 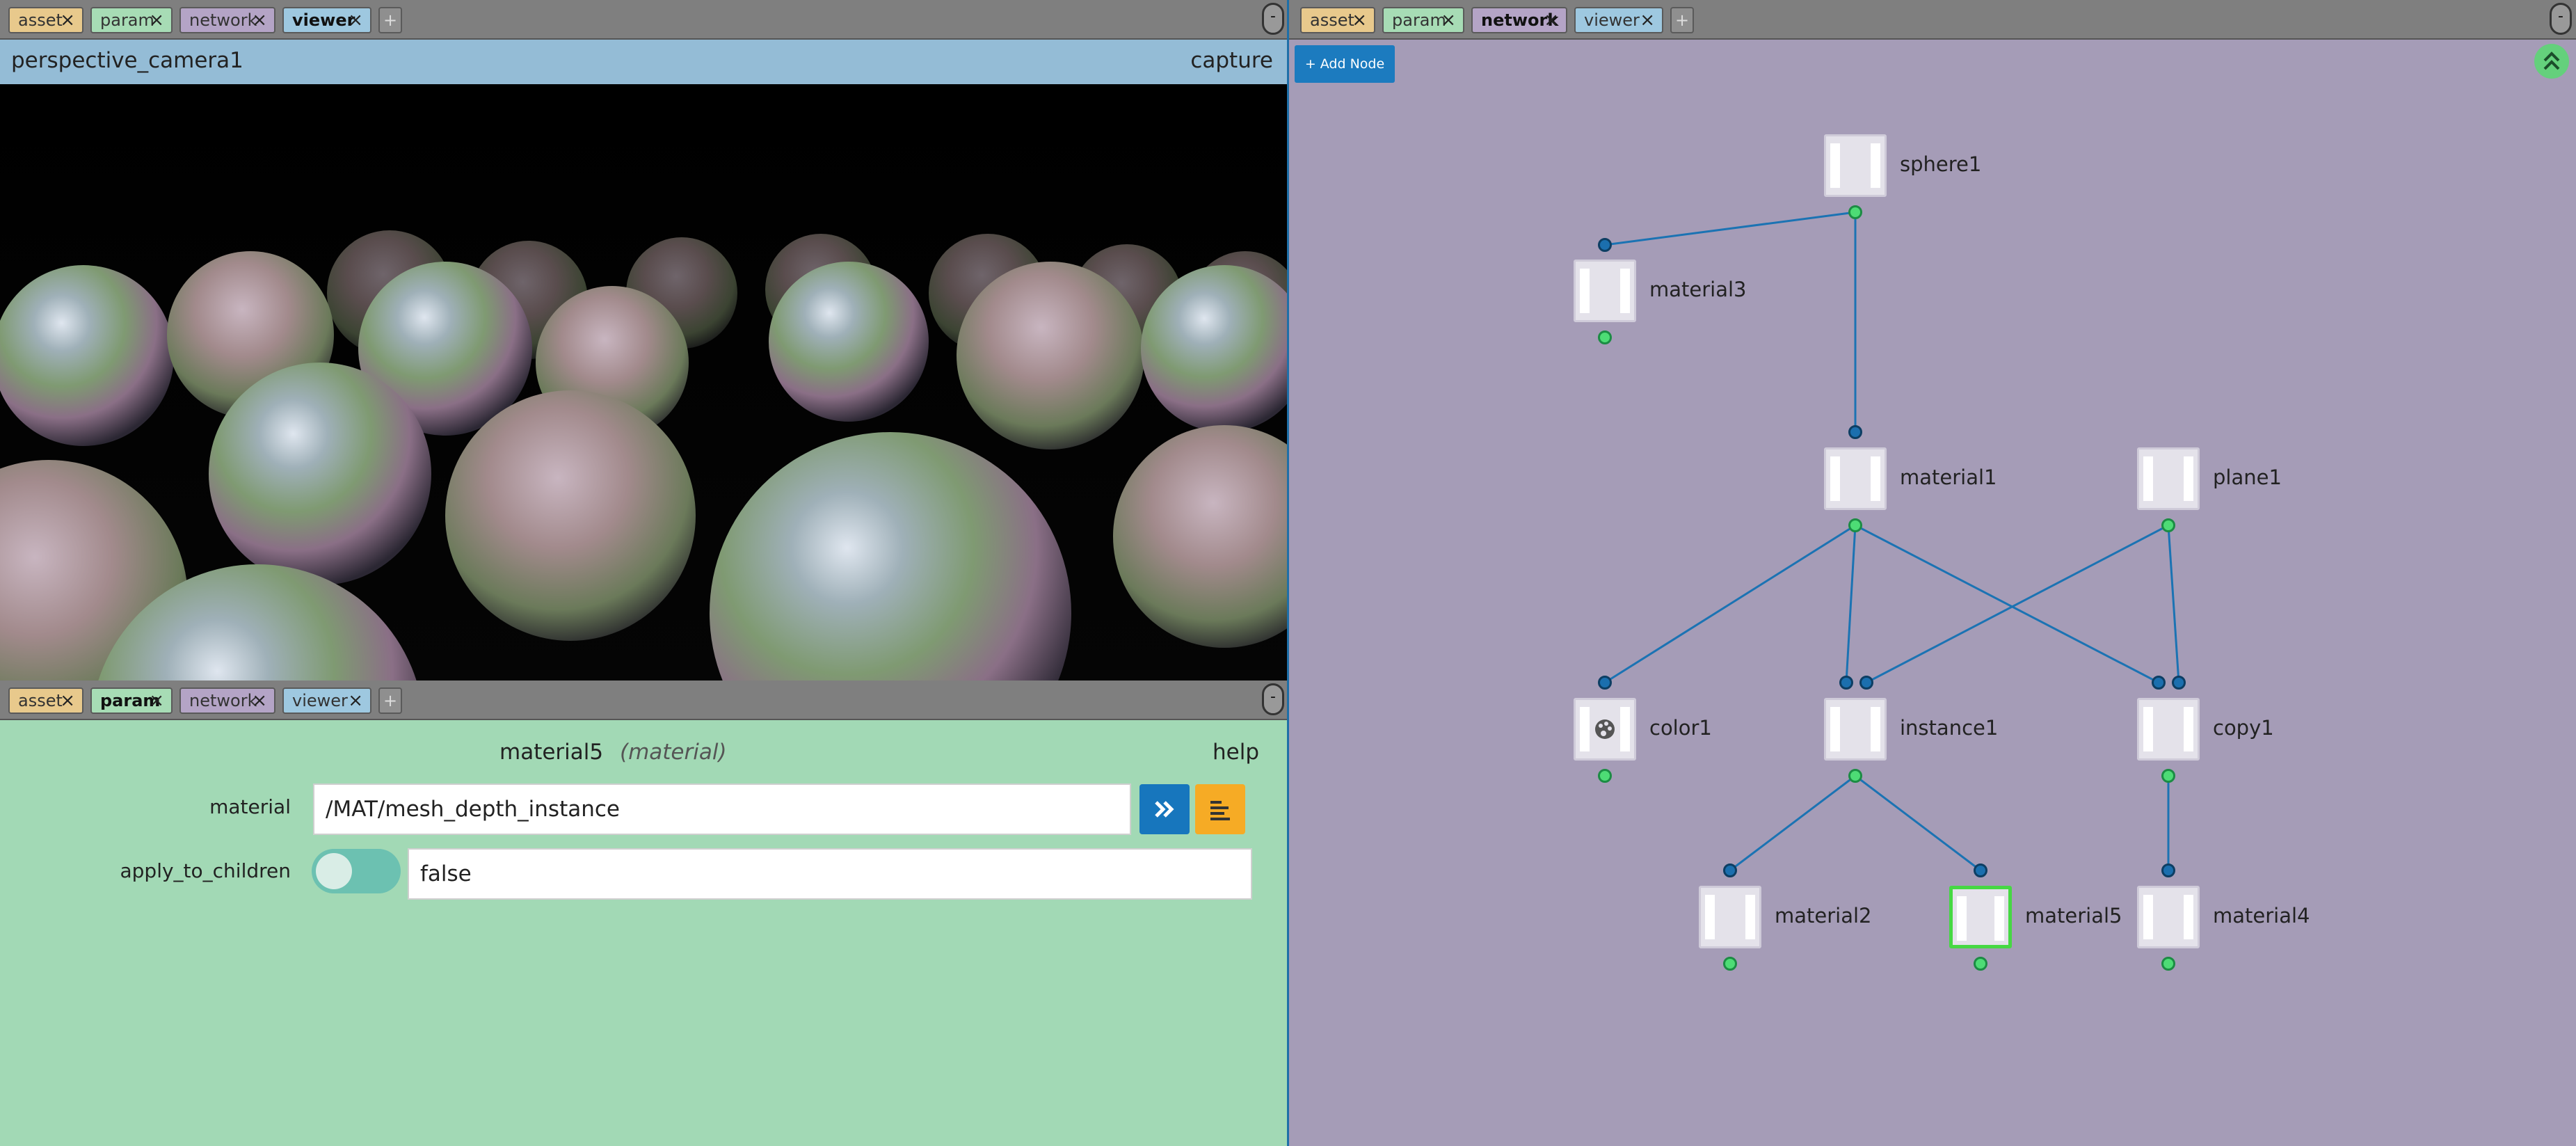 What do you see at coordinates (2261, 916) in the screenshot?
I see `node-label-material4: material4` at bounding box center [2261, 916].